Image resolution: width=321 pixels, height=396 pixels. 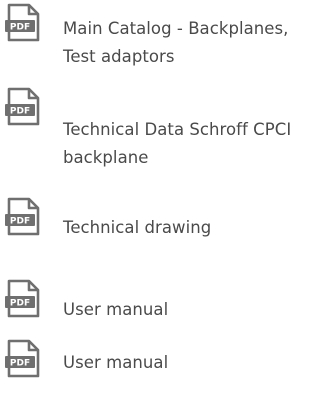 I want to click on document-link-user-manual-1: PDF User manual, so click(x=160, y=306).